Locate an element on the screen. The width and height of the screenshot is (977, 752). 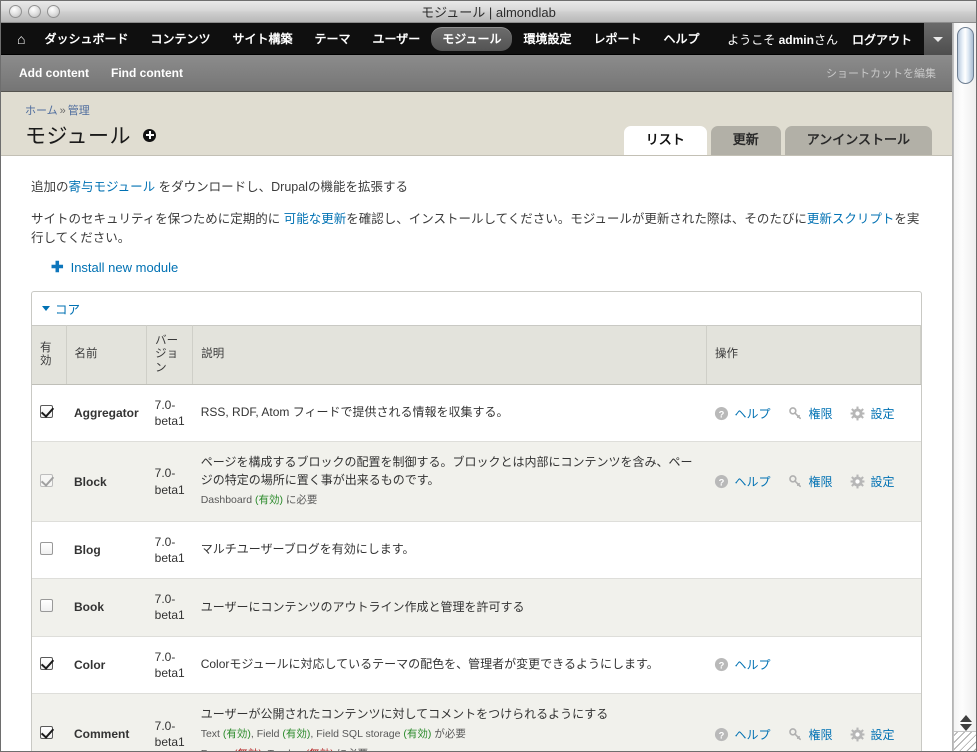
tab-uninstall: アンインストール is located at coordinates (858, 140).